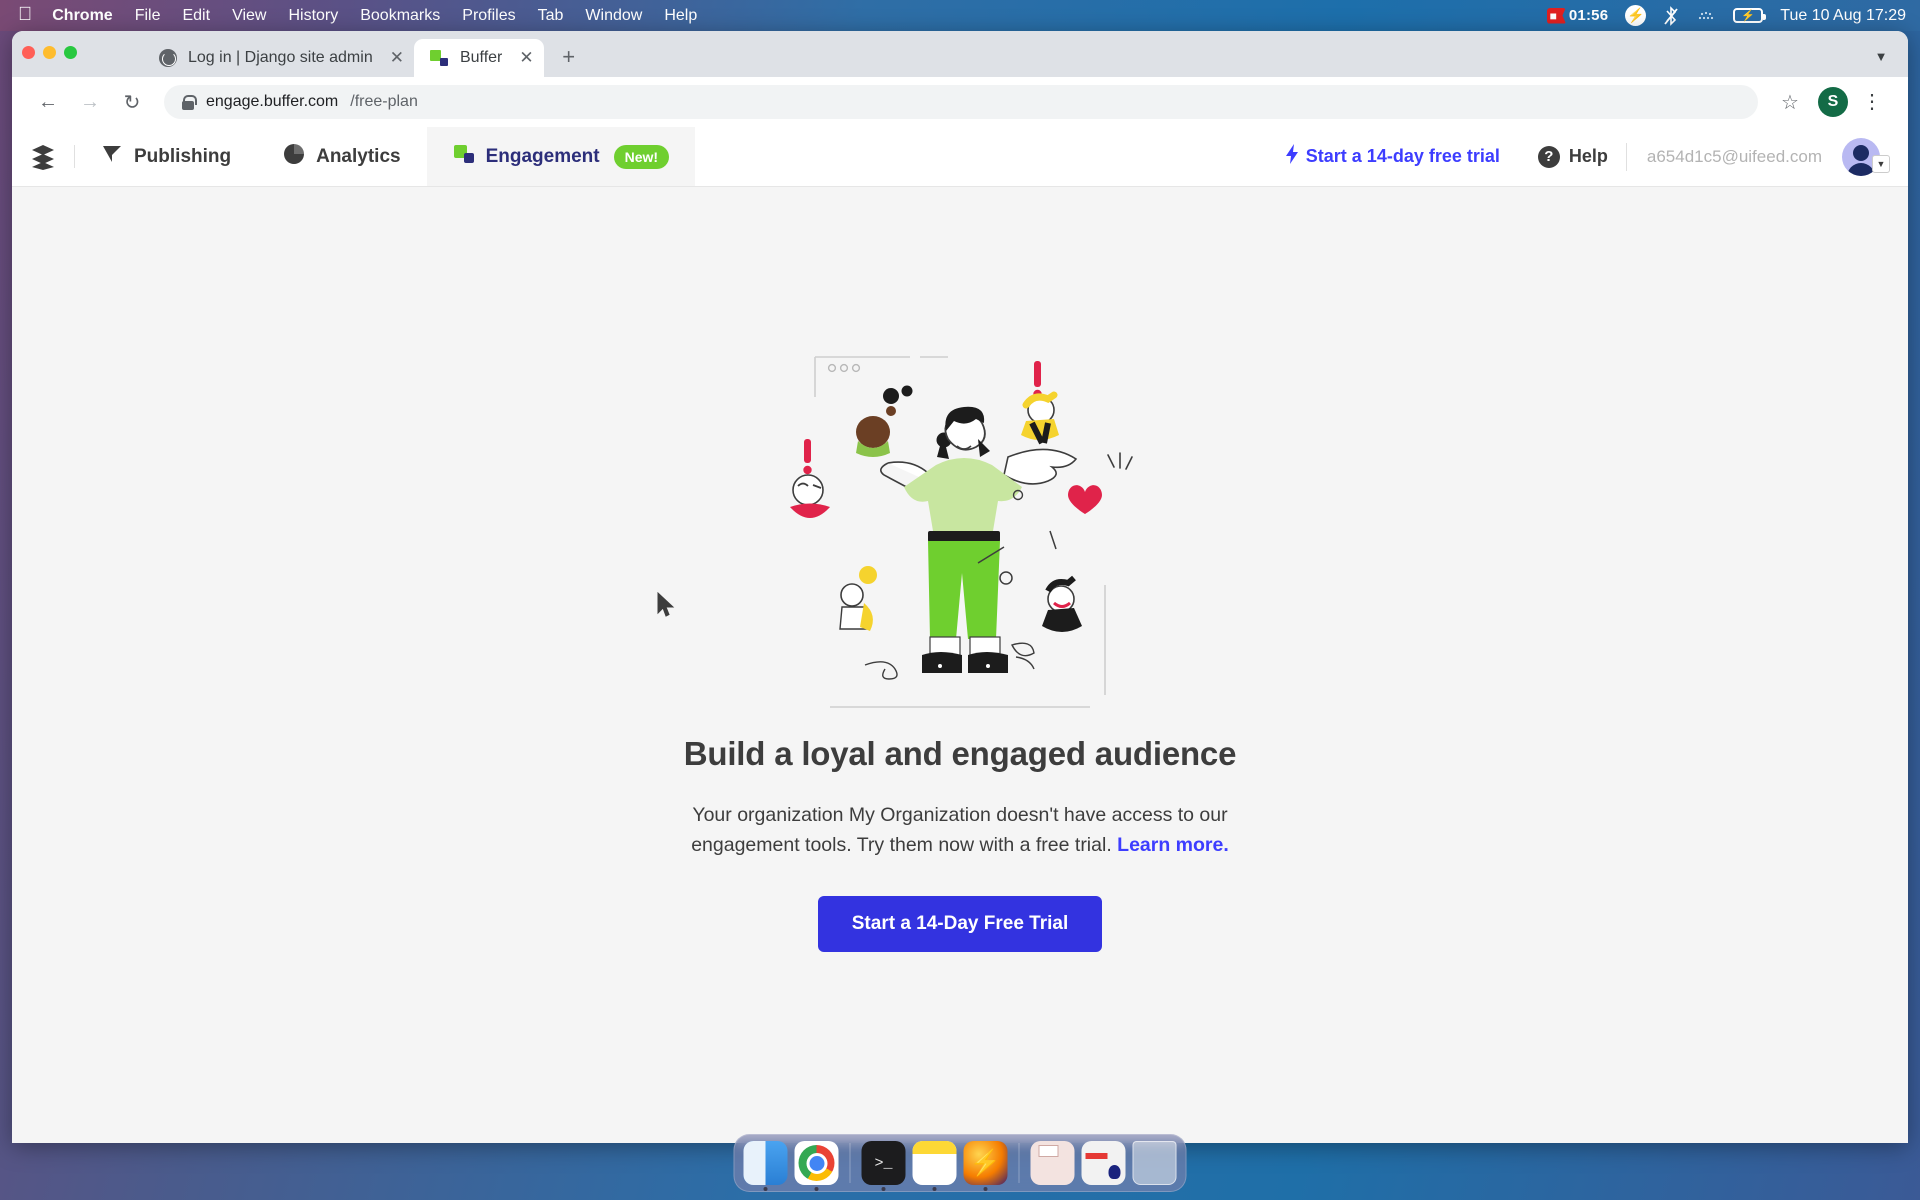  I want to click on menu-item-view: View, so click(249, 16).